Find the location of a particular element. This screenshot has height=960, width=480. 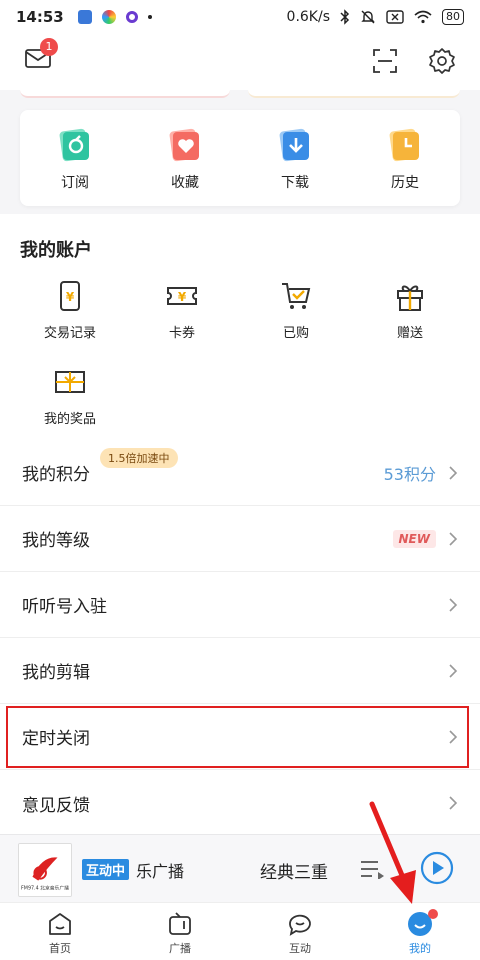

nav-interact: 互动 is located at coordinates (300, 931).